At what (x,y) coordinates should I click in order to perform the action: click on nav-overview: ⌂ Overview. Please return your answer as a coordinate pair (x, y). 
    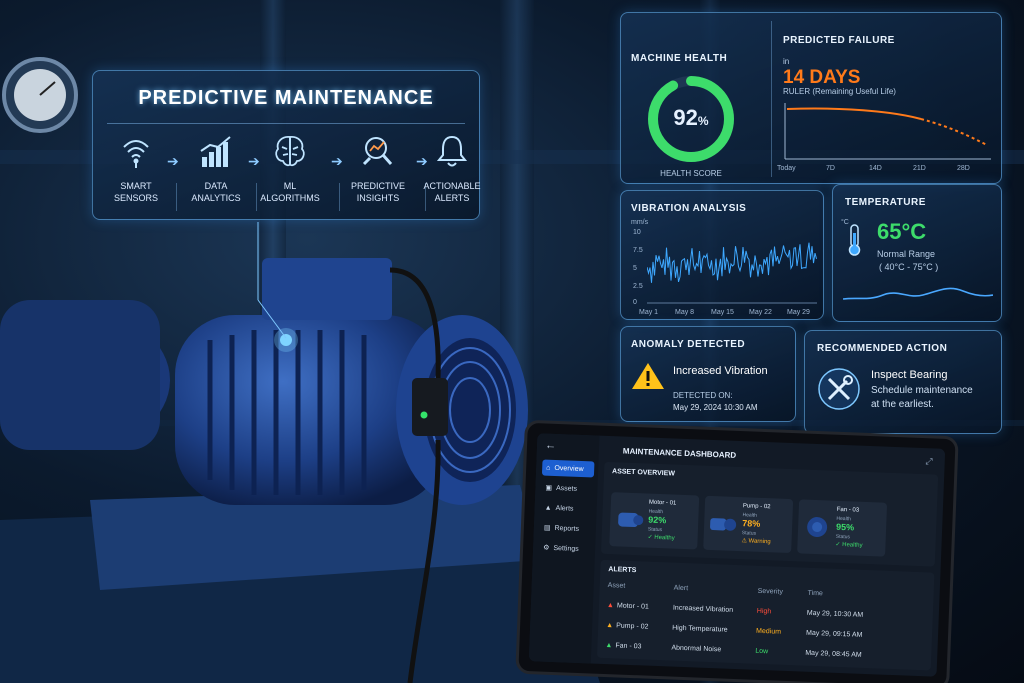
    Looking at the image, I should click on (568, 468).